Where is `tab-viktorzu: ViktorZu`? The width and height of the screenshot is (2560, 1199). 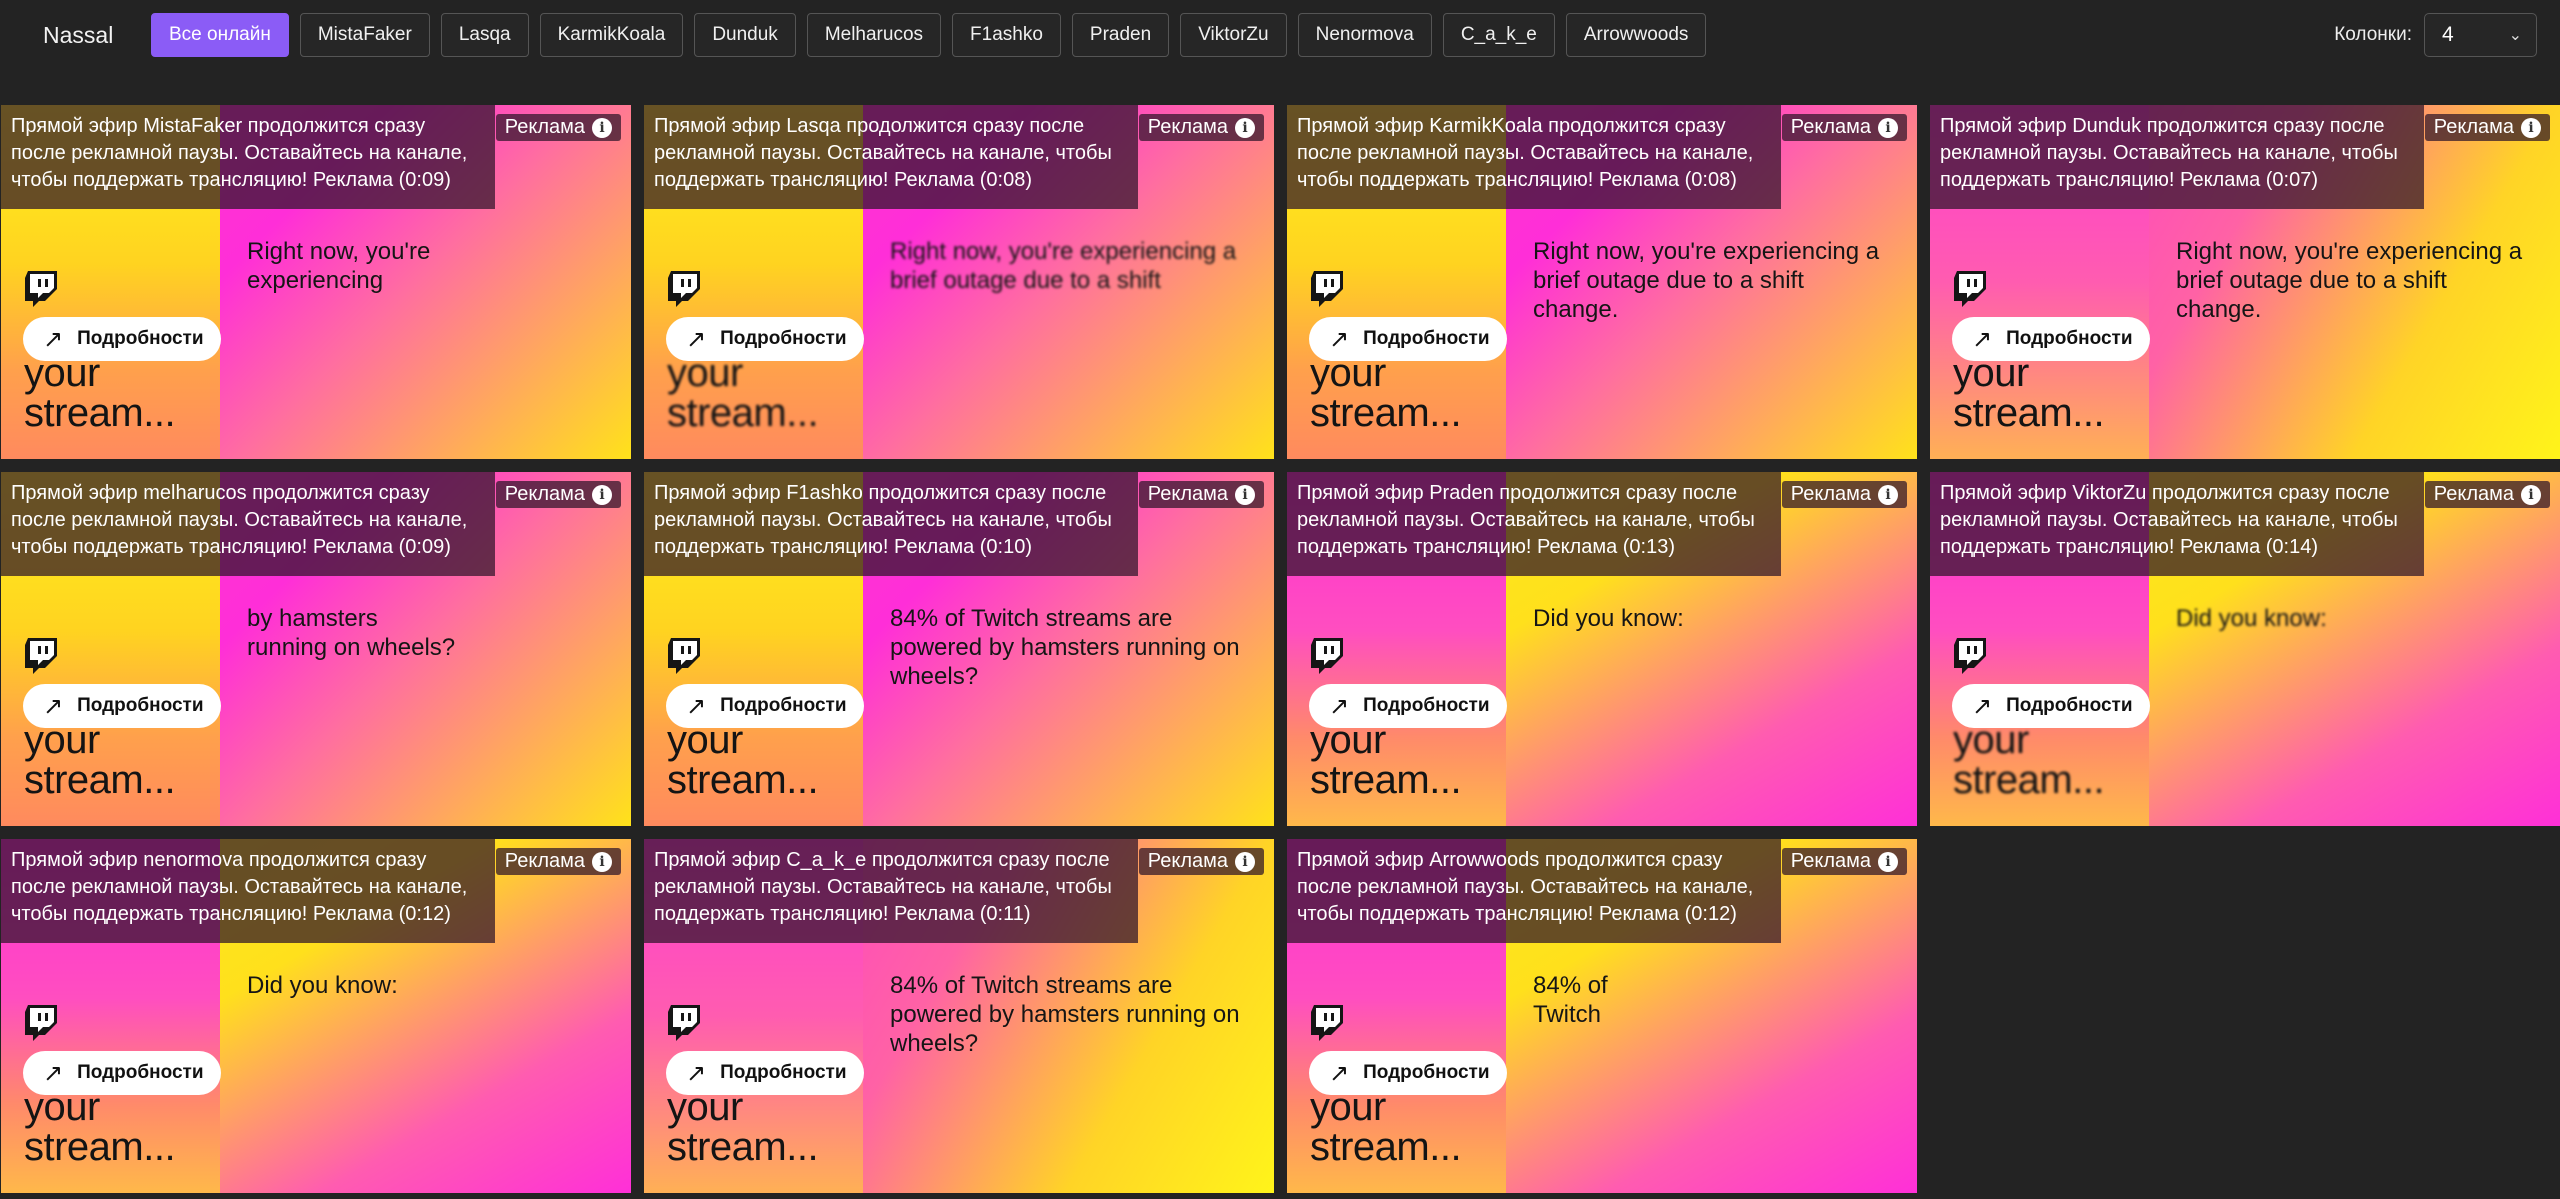
tab-viktorzu: ViktorZu is located at coordinates (1233, 35).